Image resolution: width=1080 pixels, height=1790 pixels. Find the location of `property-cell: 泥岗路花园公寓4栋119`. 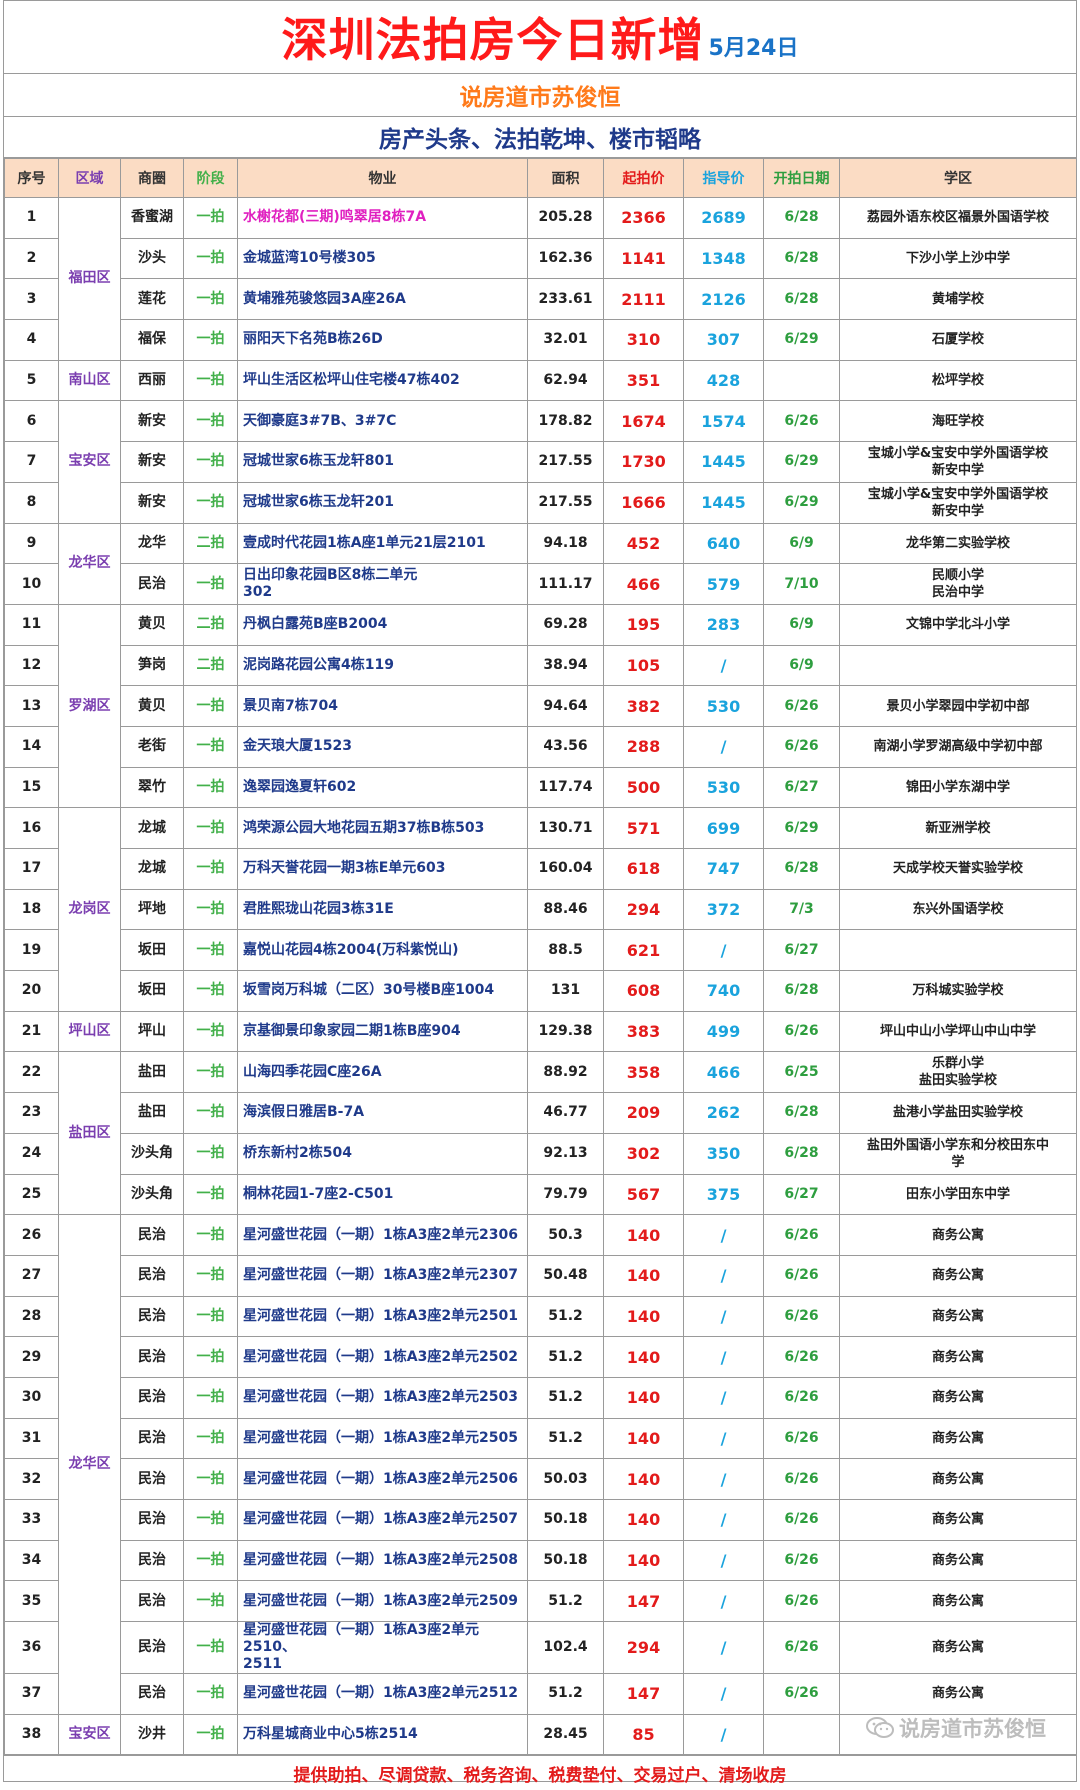

property-cell: 泥岗路花园公寓4栋119 is located at coordinates (382, 665).